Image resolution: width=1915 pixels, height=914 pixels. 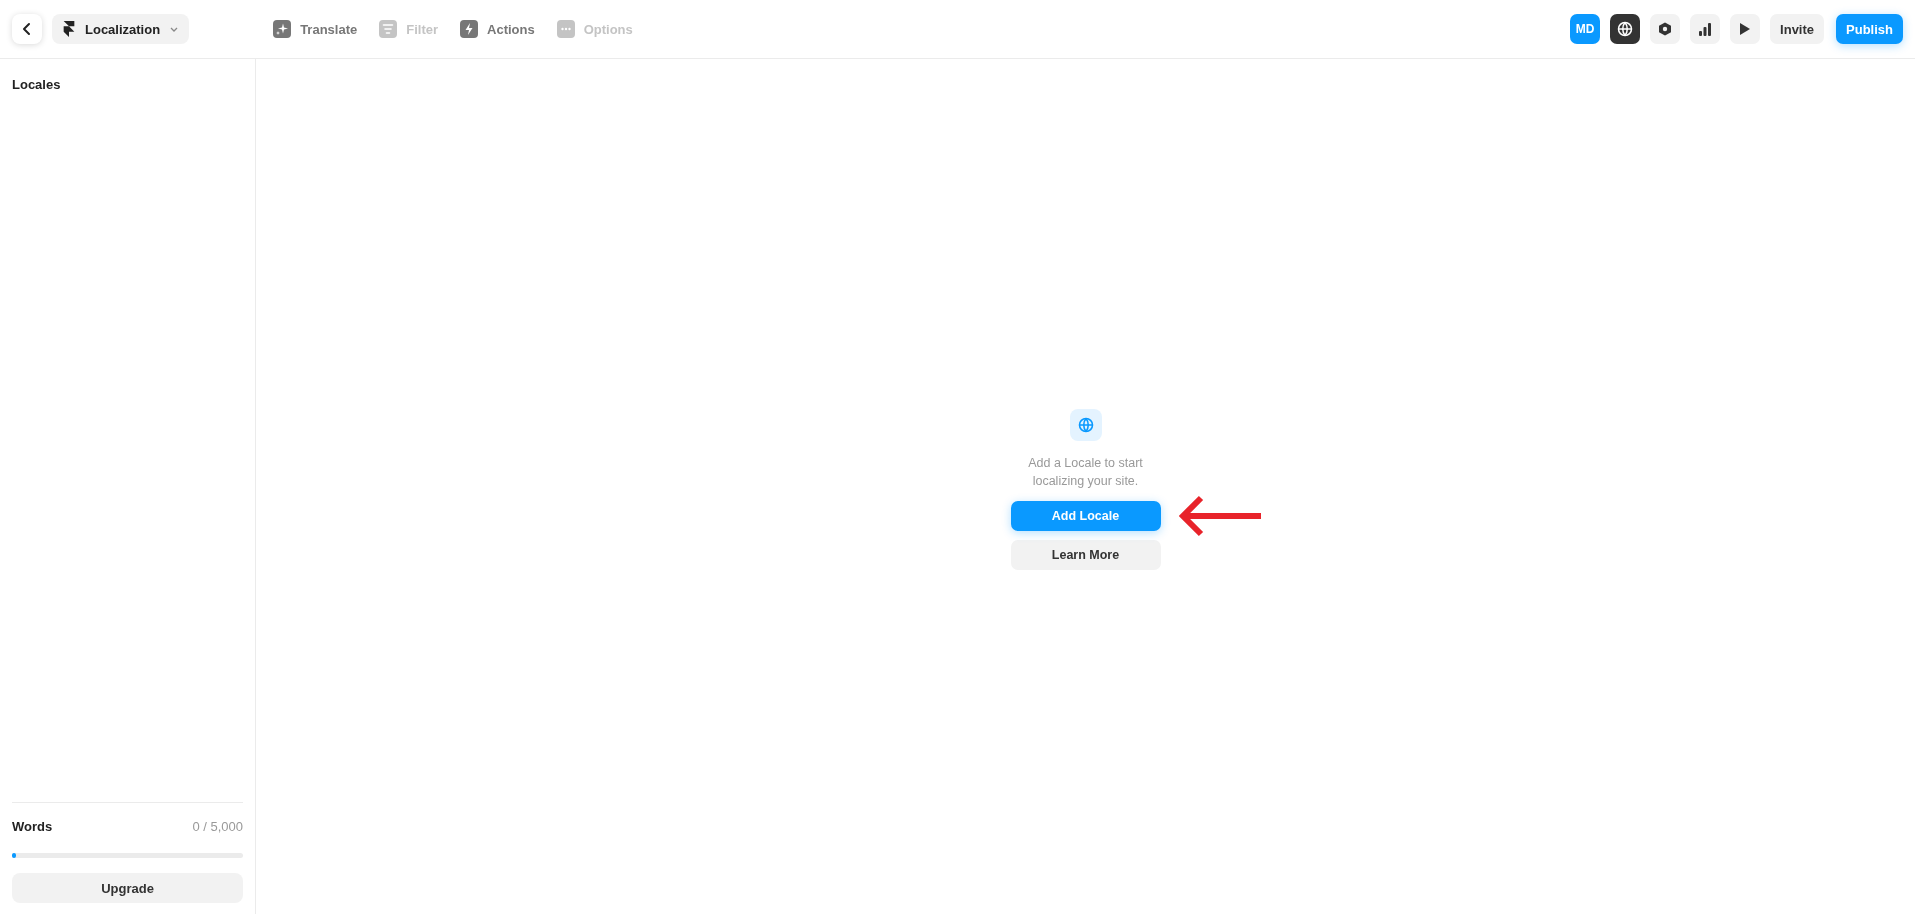 I want to click on publish-button: Publish, so click(x=1869, y=29).